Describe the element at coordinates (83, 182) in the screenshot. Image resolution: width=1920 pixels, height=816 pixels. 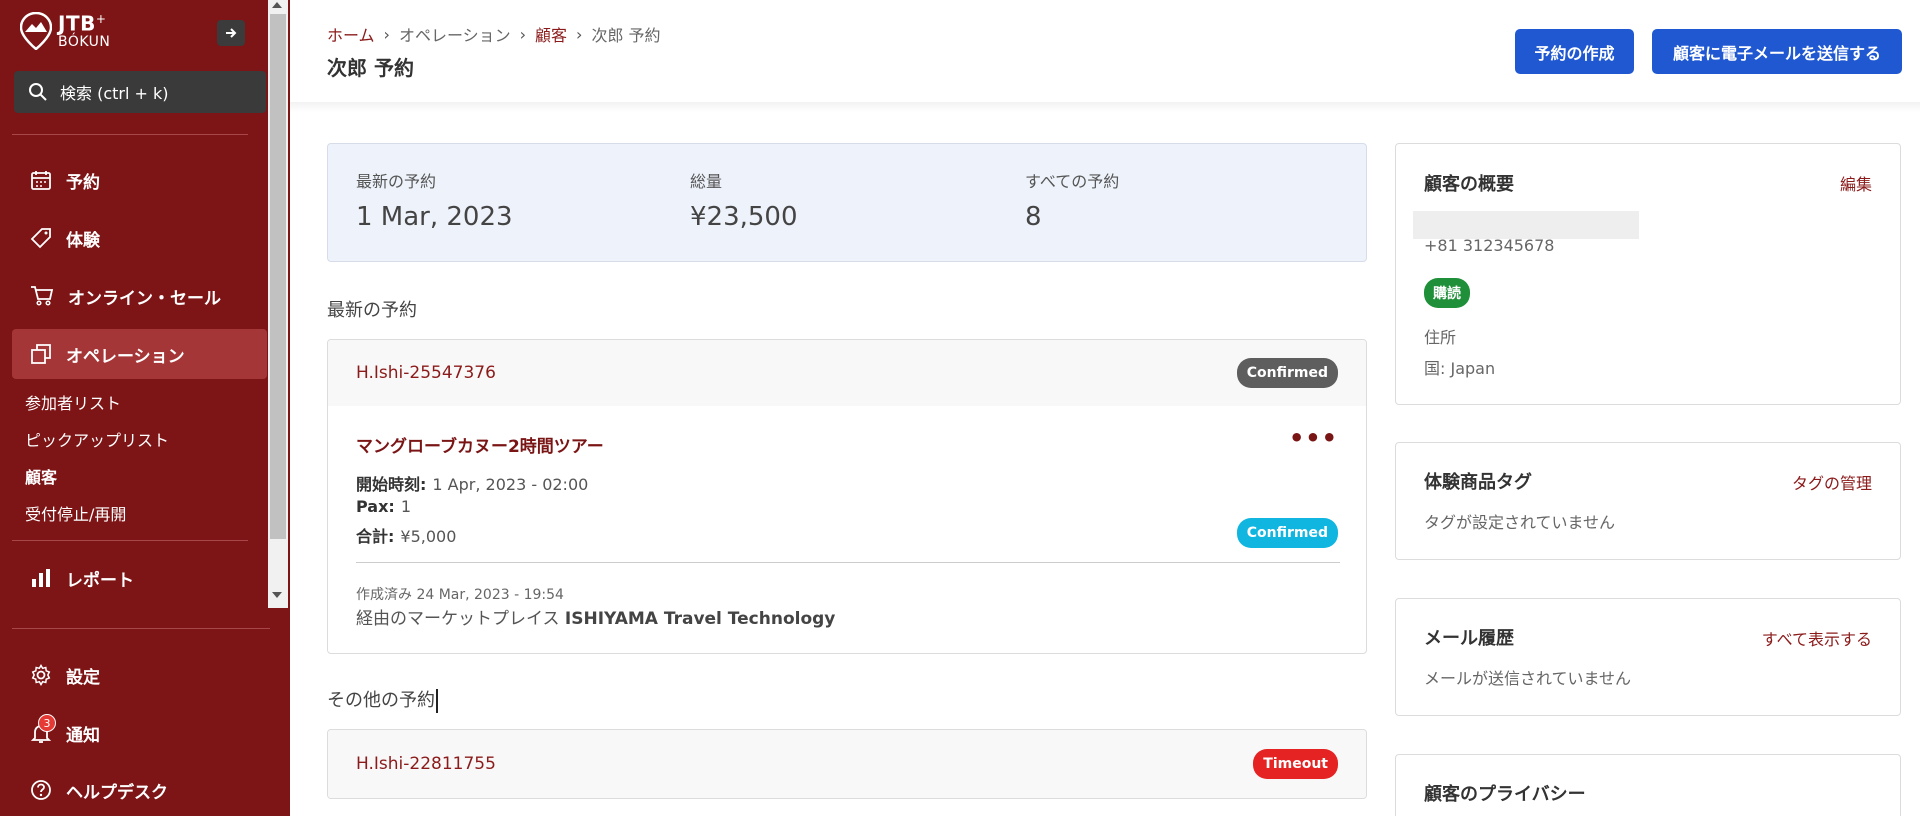
I see `sidebar-item-label: 予約` at that location.